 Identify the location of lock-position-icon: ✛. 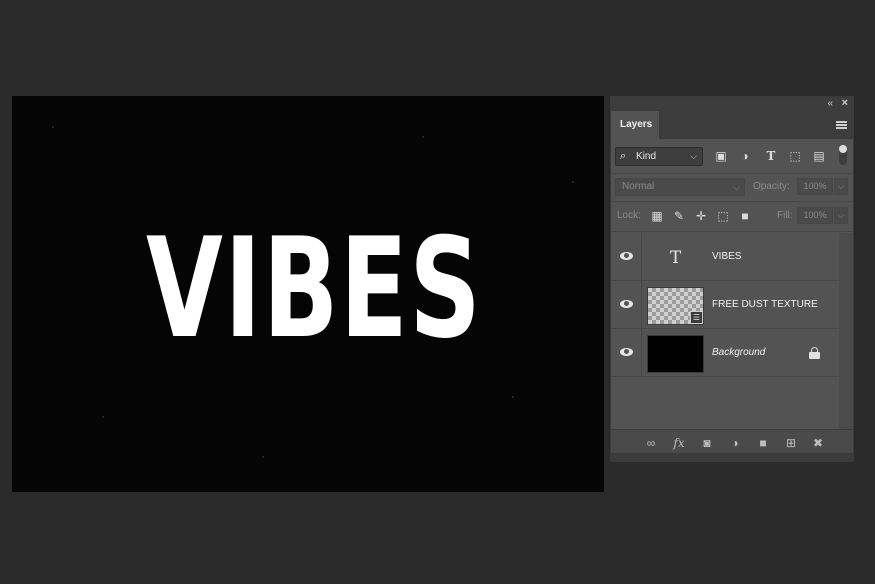
(701, 216).